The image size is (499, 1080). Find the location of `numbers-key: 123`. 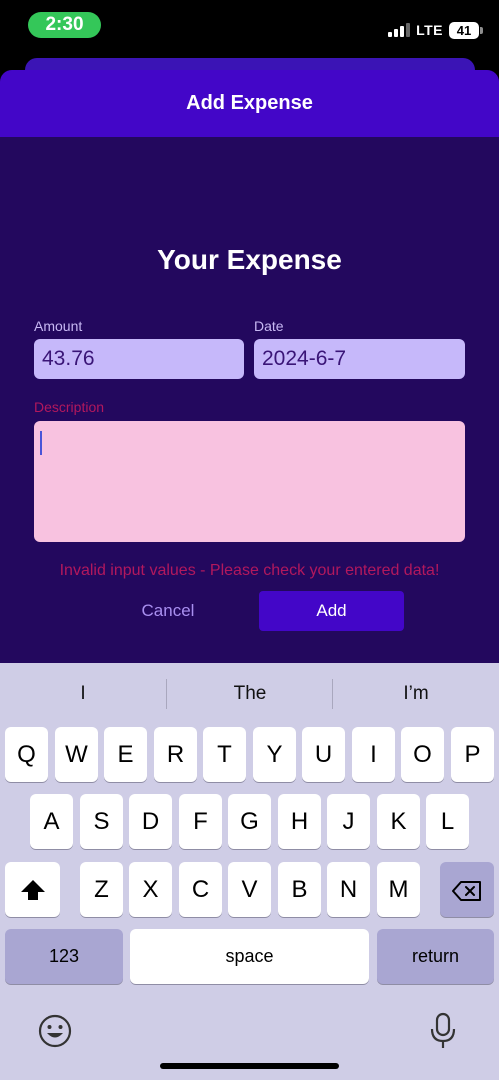

numbers-key: 123 is located at coordinates (64, 956).